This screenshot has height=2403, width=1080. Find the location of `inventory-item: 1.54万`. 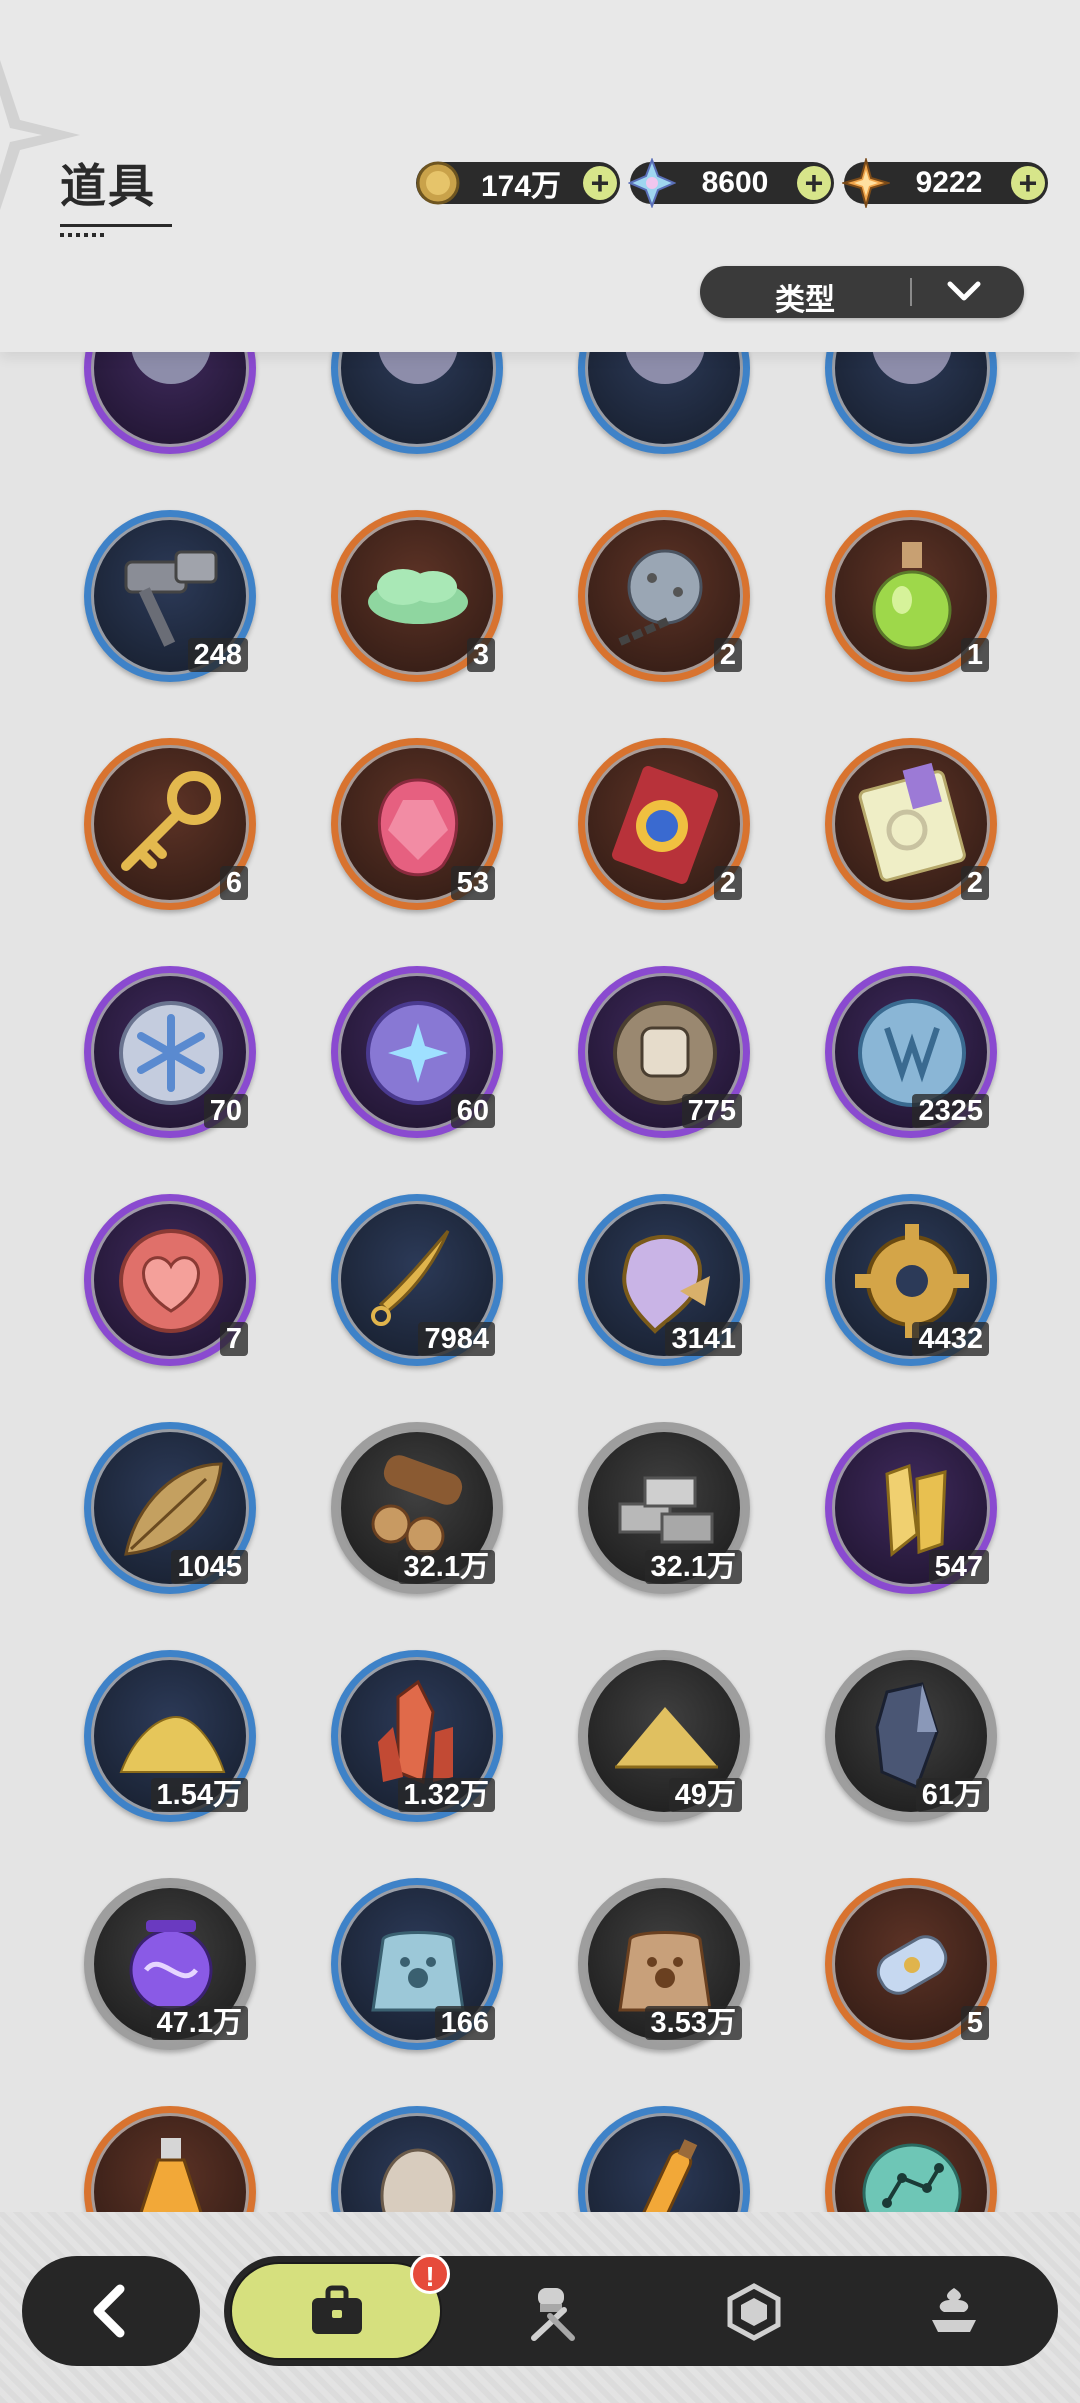

inventory-item: 1.54万 is located at coordinates (170, 1736).